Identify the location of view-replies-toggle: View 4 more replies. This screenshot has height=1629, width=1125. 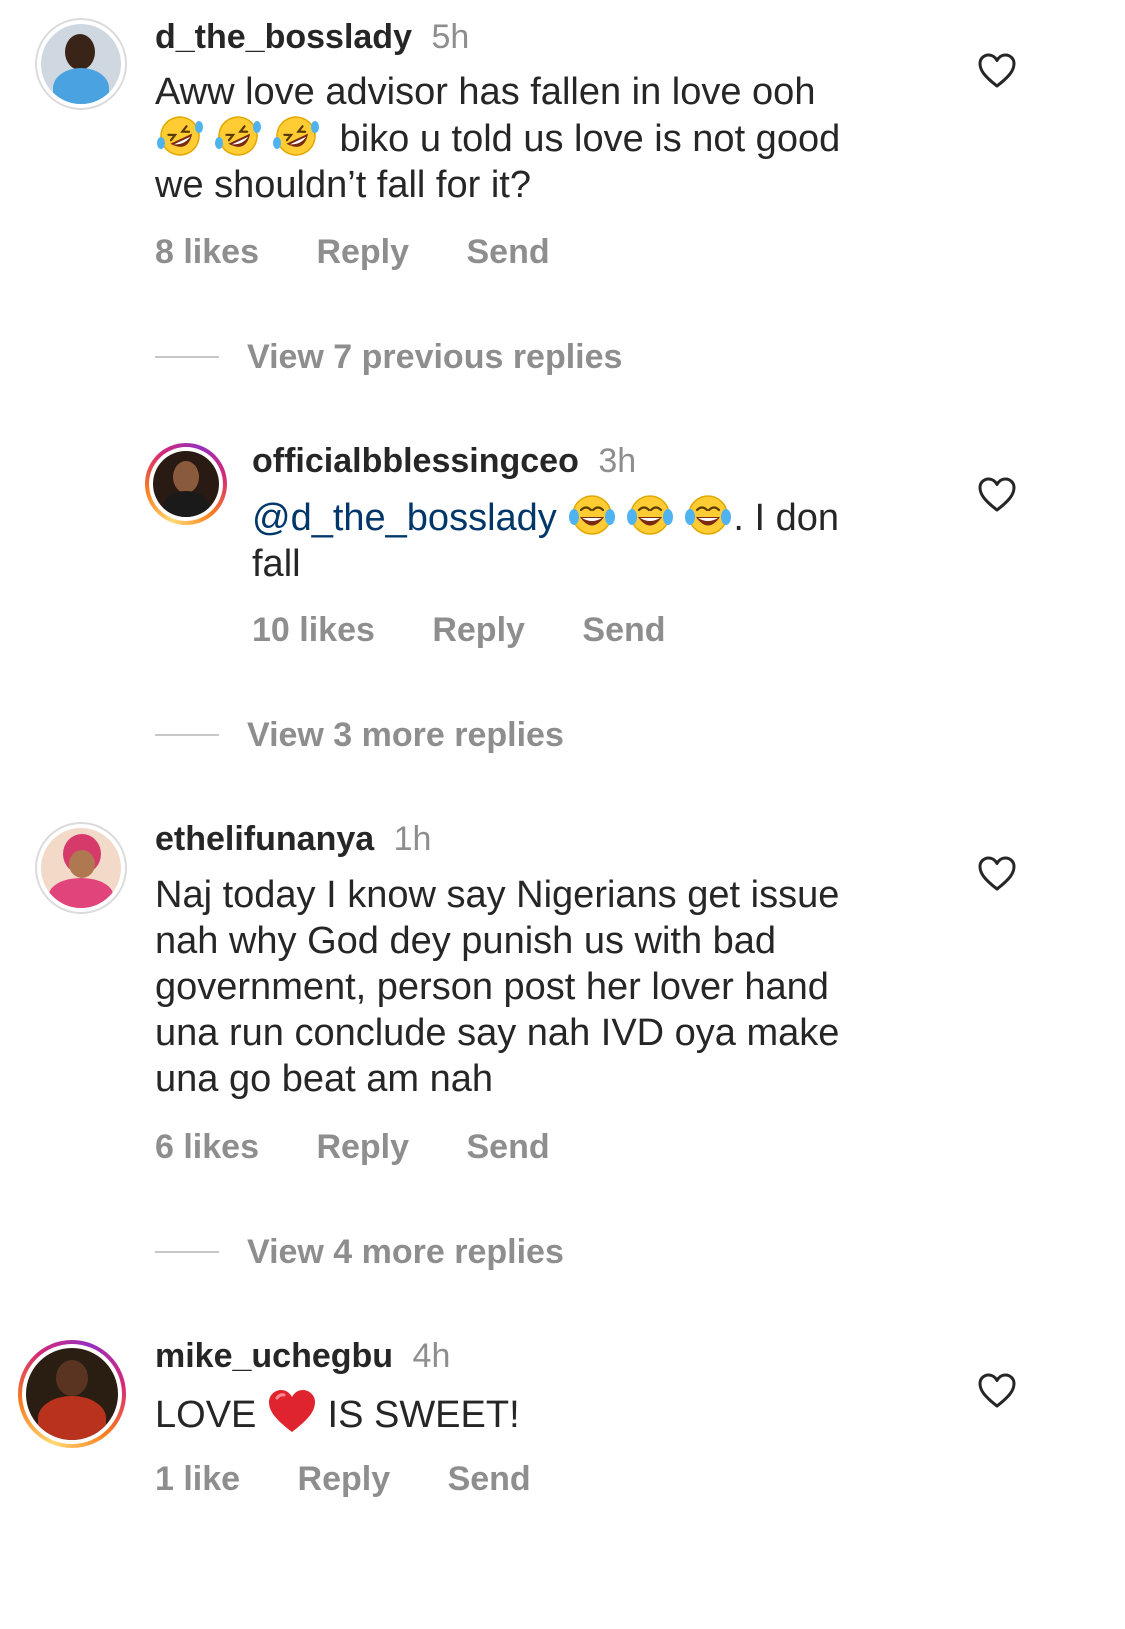
(359, 1252).